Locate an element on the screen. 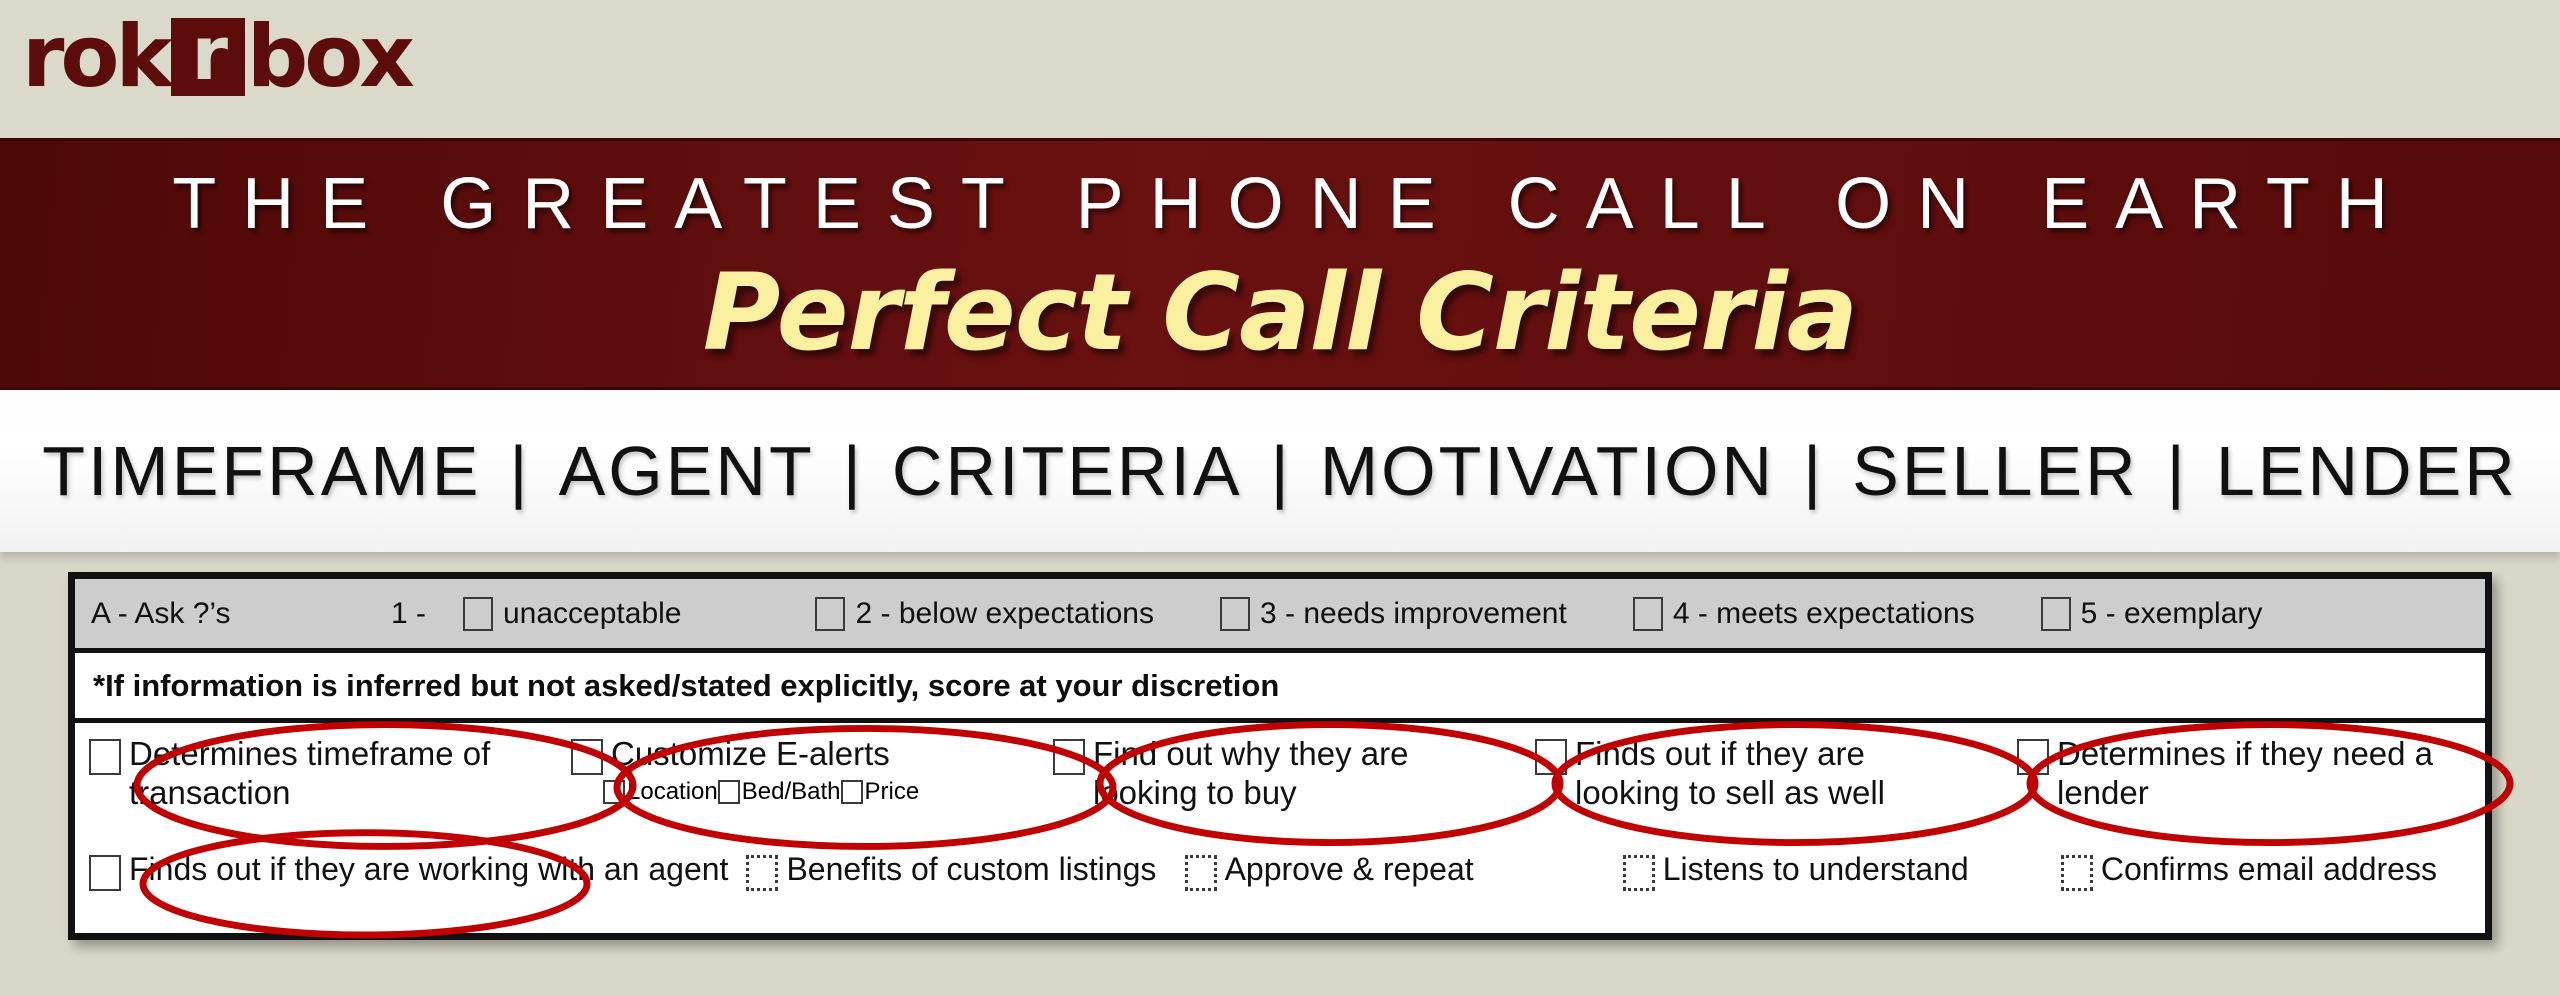 Image resolution: width=2560 pixels, height=996 pixels. sub-option-label: Location is located at coordinates (672, 791).